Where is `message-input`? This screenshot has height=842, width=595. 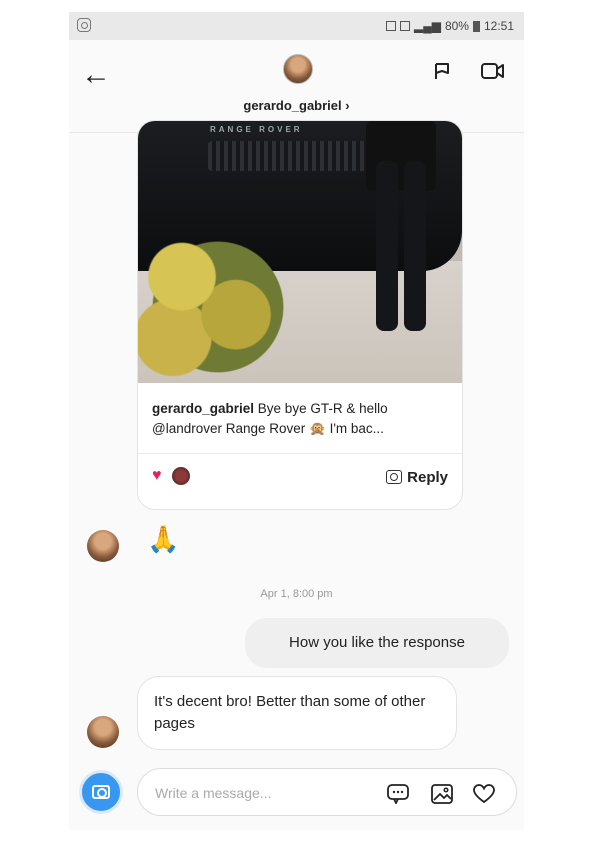 message-input is located at coordinates (245, 793).